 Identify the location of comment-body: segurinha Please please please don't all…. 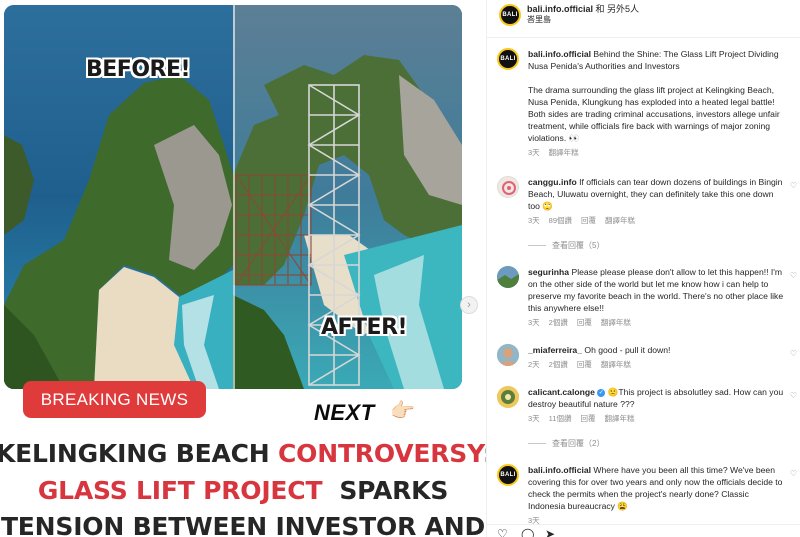
(657, 297).